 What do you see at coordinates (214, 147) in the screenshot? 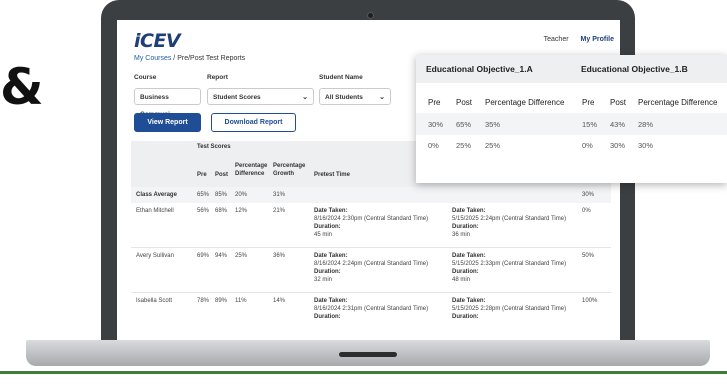
I see `test-scores-header: Test Scores` at bounding box center [214, 147].